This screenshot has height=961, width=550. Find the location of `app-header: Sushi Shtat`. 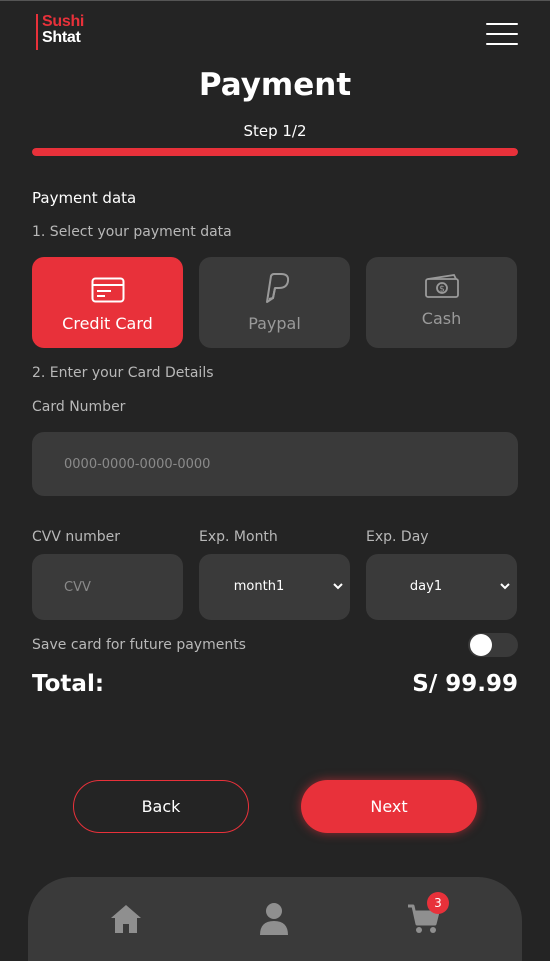

app-header: Sushi Shtat is located at coordinates (275, 32).